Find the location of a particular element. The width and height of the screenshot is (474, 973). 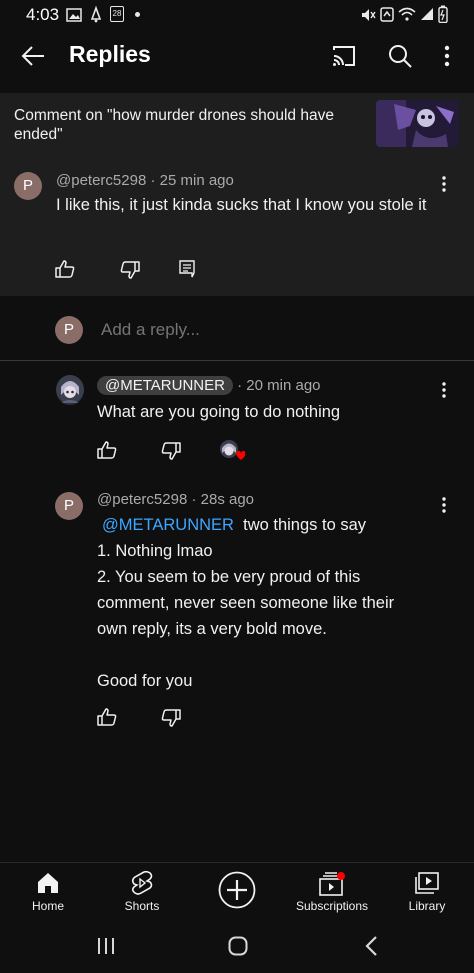

recent-apps-icon is located at coordinates (106, 946).